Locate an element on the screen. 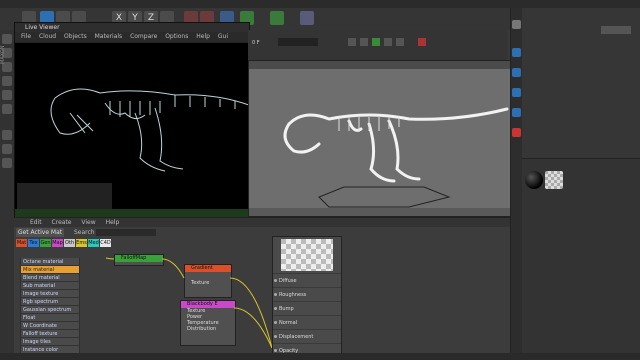 This screenshot has width=640, height=360. edge-mode-icon is located at coordinates (7, 95).